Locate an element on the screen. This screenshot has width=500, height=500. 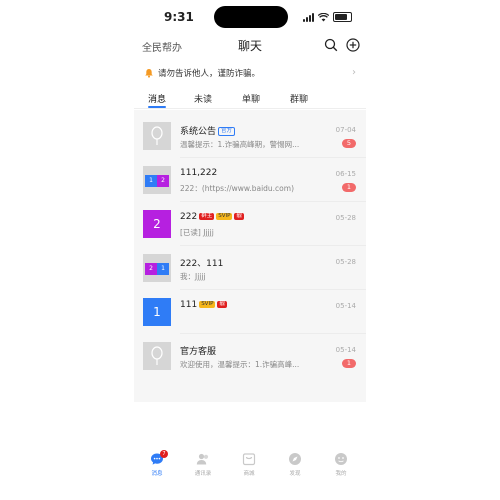
group-avatar: 2 1 is located at coordinates (157, 268).